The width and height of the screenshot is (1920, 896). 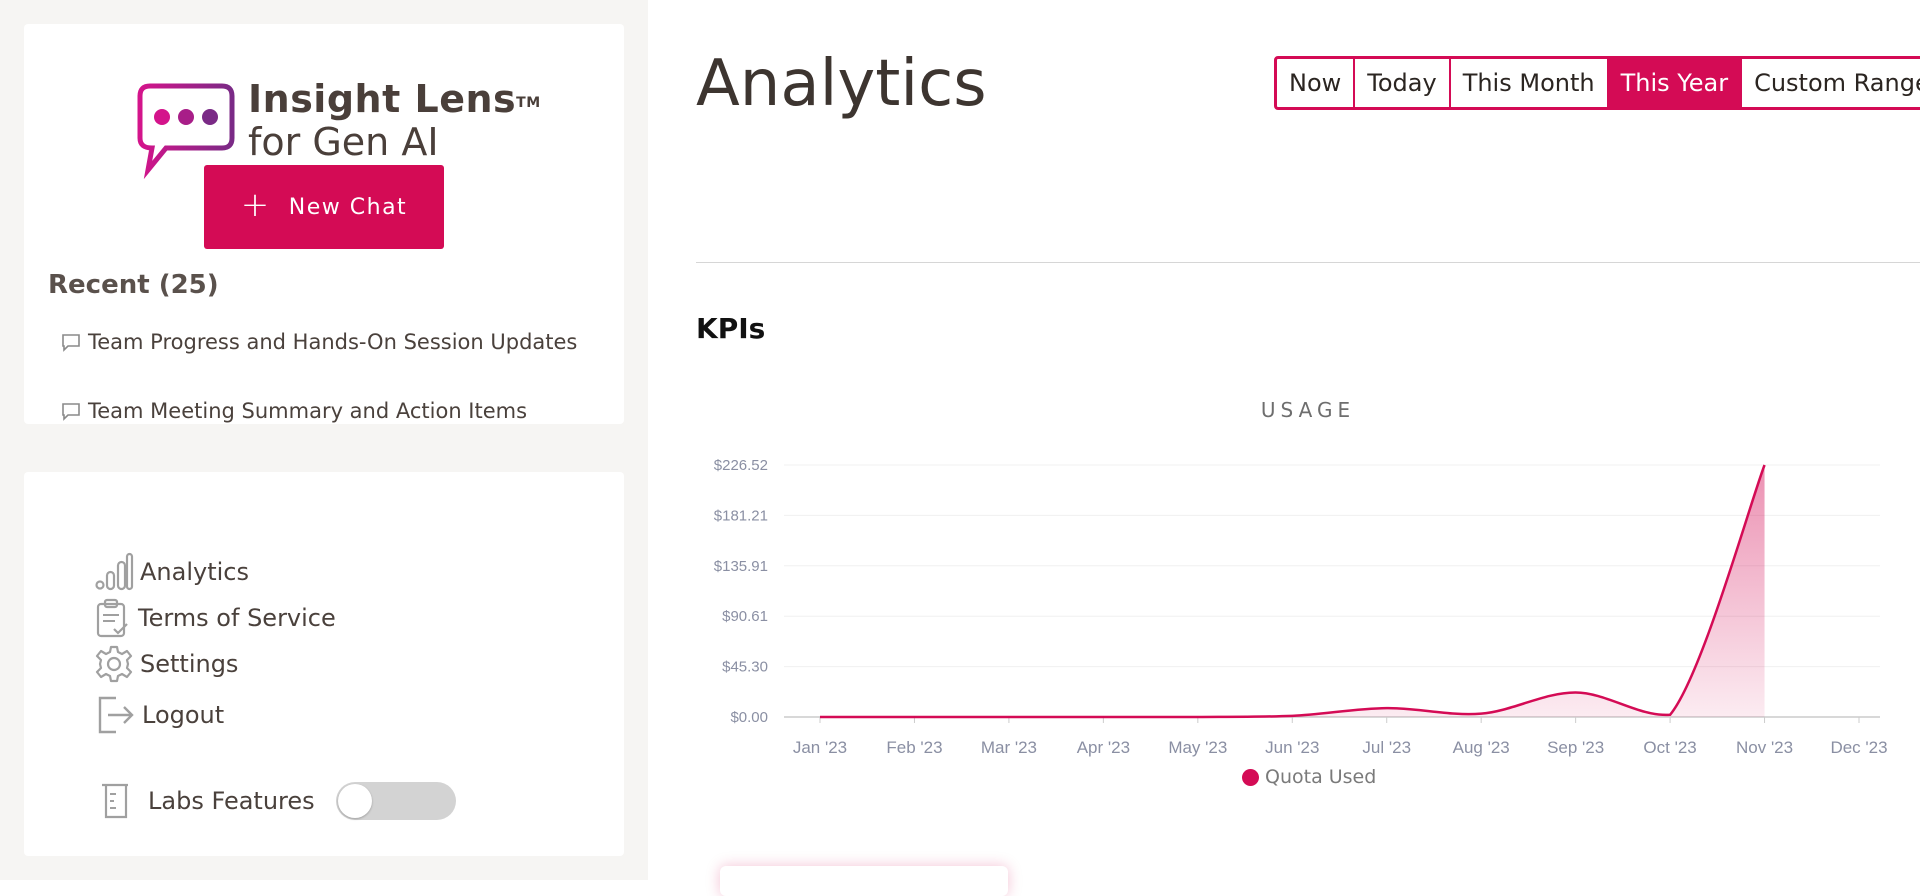 What do you see at coordinates (1292, 747) in the screenshot?
I see `x-tick-label: Jun '23` at bounding box center [1292, 747].